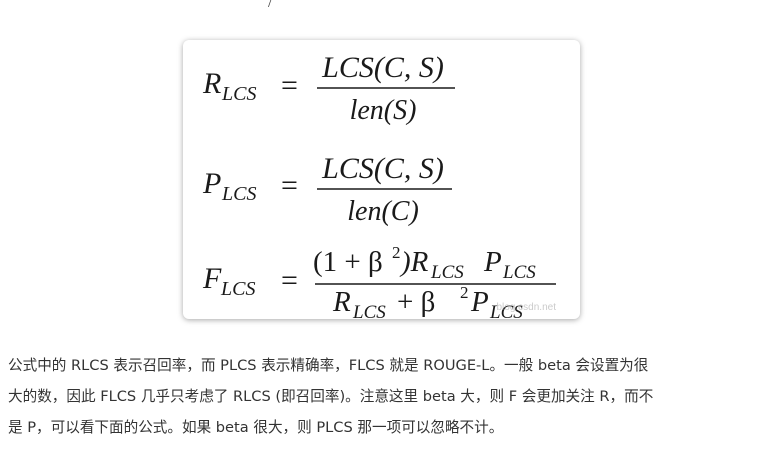 This screenshot has height=454, width=765. What do you see at coordinates (526, 307) in the screenshot?
I see `image-watermark: blog.csdn.net` at bounding box center [526, 307].